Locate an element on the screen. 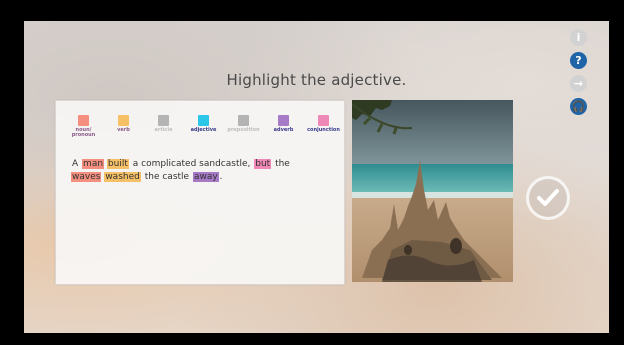 This screenshot has width=624, height=345. forward-button: → is located at coordinates (578, 83).